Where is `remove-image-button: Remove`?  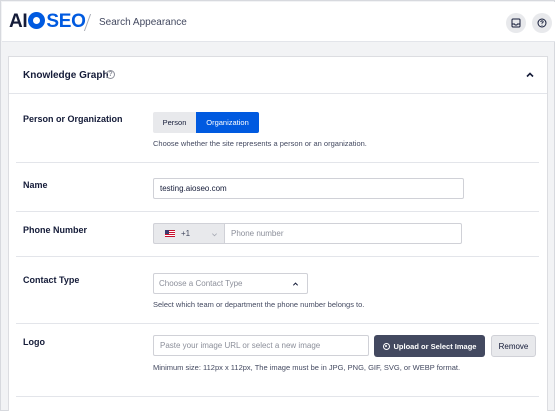
remove-image-button: Remove is located at coordinates (513, 346).